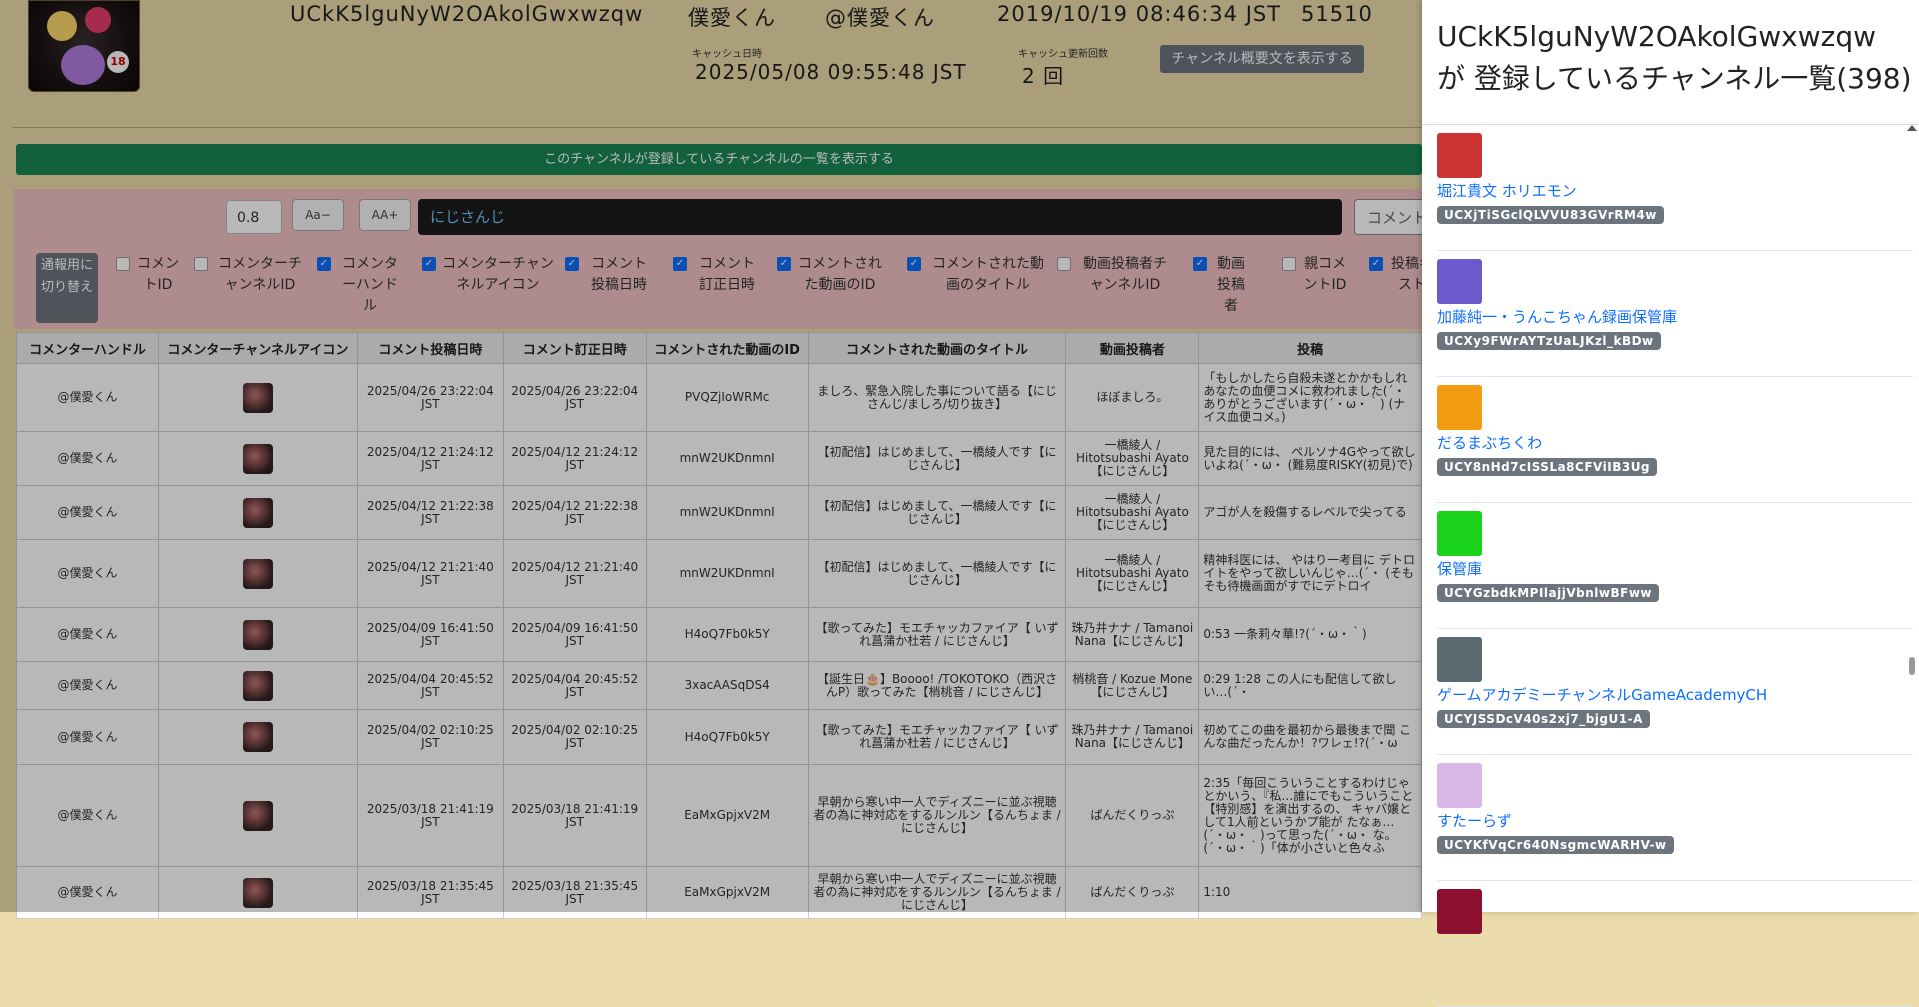 Image resolution: width=1919 pixels, height=1007 pixels. I want to click on zoom-in-button: AA+, so click(385, 215).